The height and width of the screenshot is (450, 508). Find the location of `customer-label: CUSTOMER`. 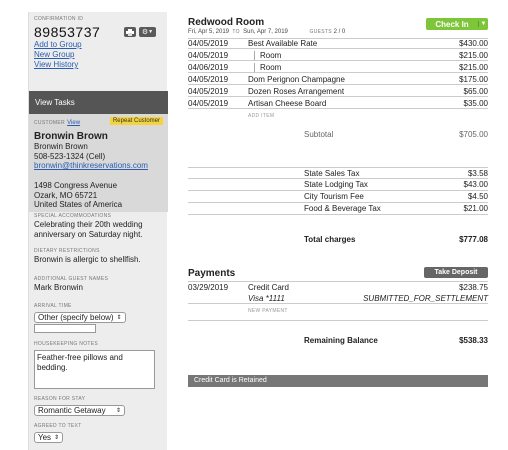

customer-label: CUSTOMER is located at coordinates (49, 123).